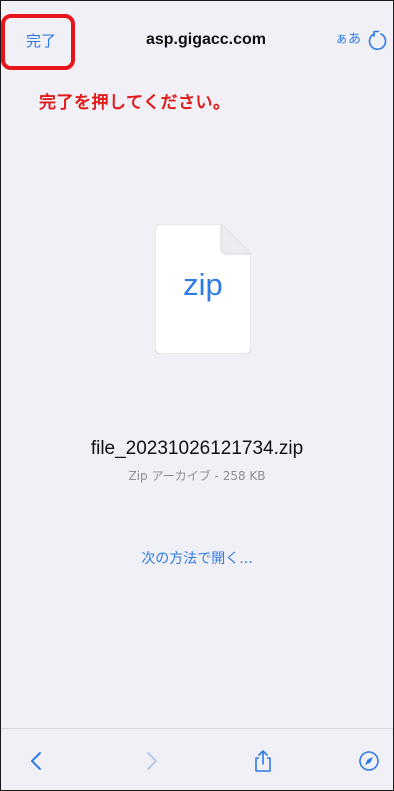 This screenshot has width=394, height=791. I want to click on file-type-label: zip, so click(203, 284).